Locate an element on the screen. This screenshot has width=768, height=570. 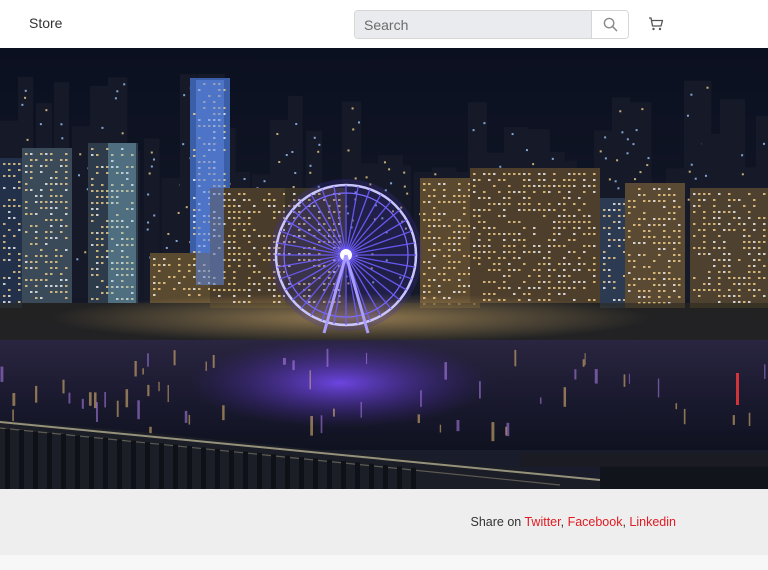
search-bar is located at coordinates (491, 24).